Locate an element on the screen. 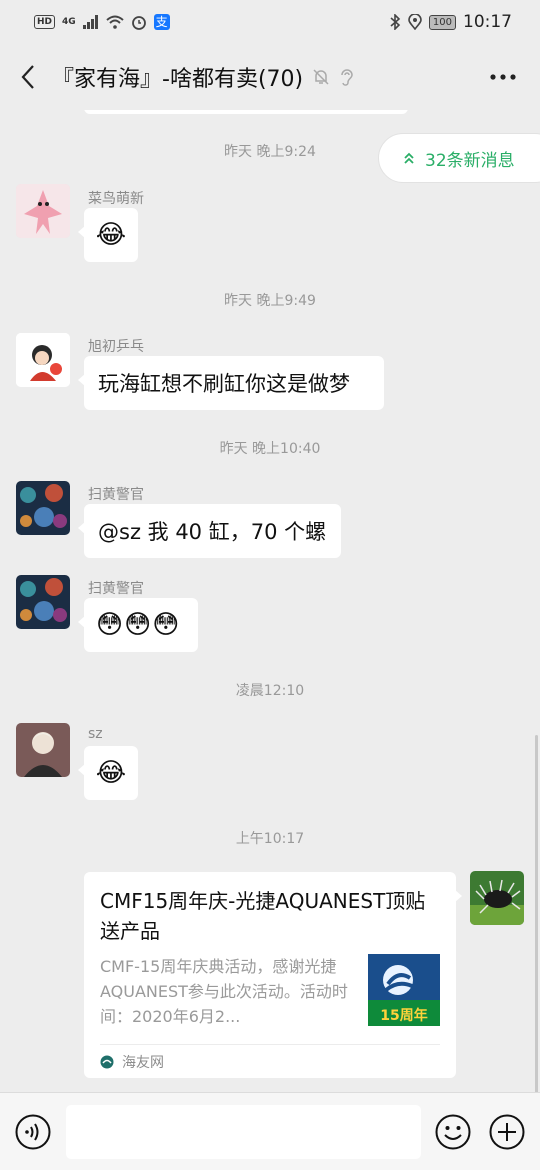  message-text: 玩海缸想不刷缸你这是做梦 is located at coordinates (224, 384).